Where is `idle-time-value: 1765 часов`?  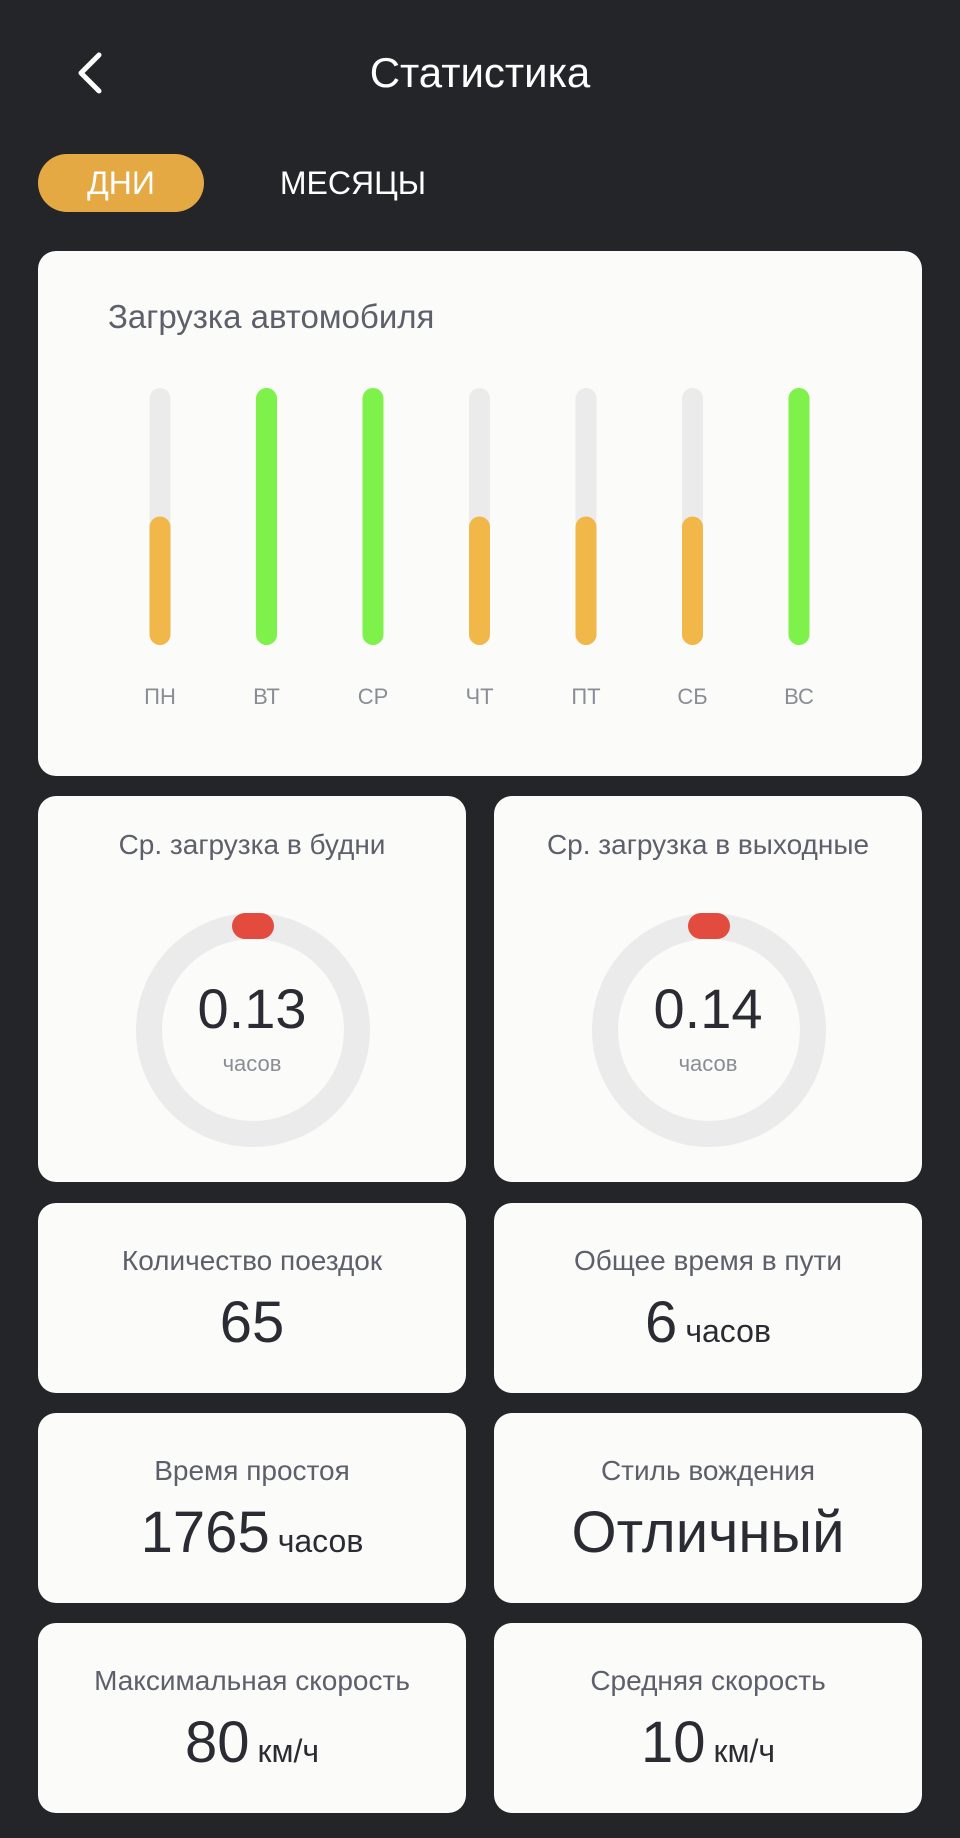
idle-time-value: 1765 часов is located at coordinates (252, 1532).